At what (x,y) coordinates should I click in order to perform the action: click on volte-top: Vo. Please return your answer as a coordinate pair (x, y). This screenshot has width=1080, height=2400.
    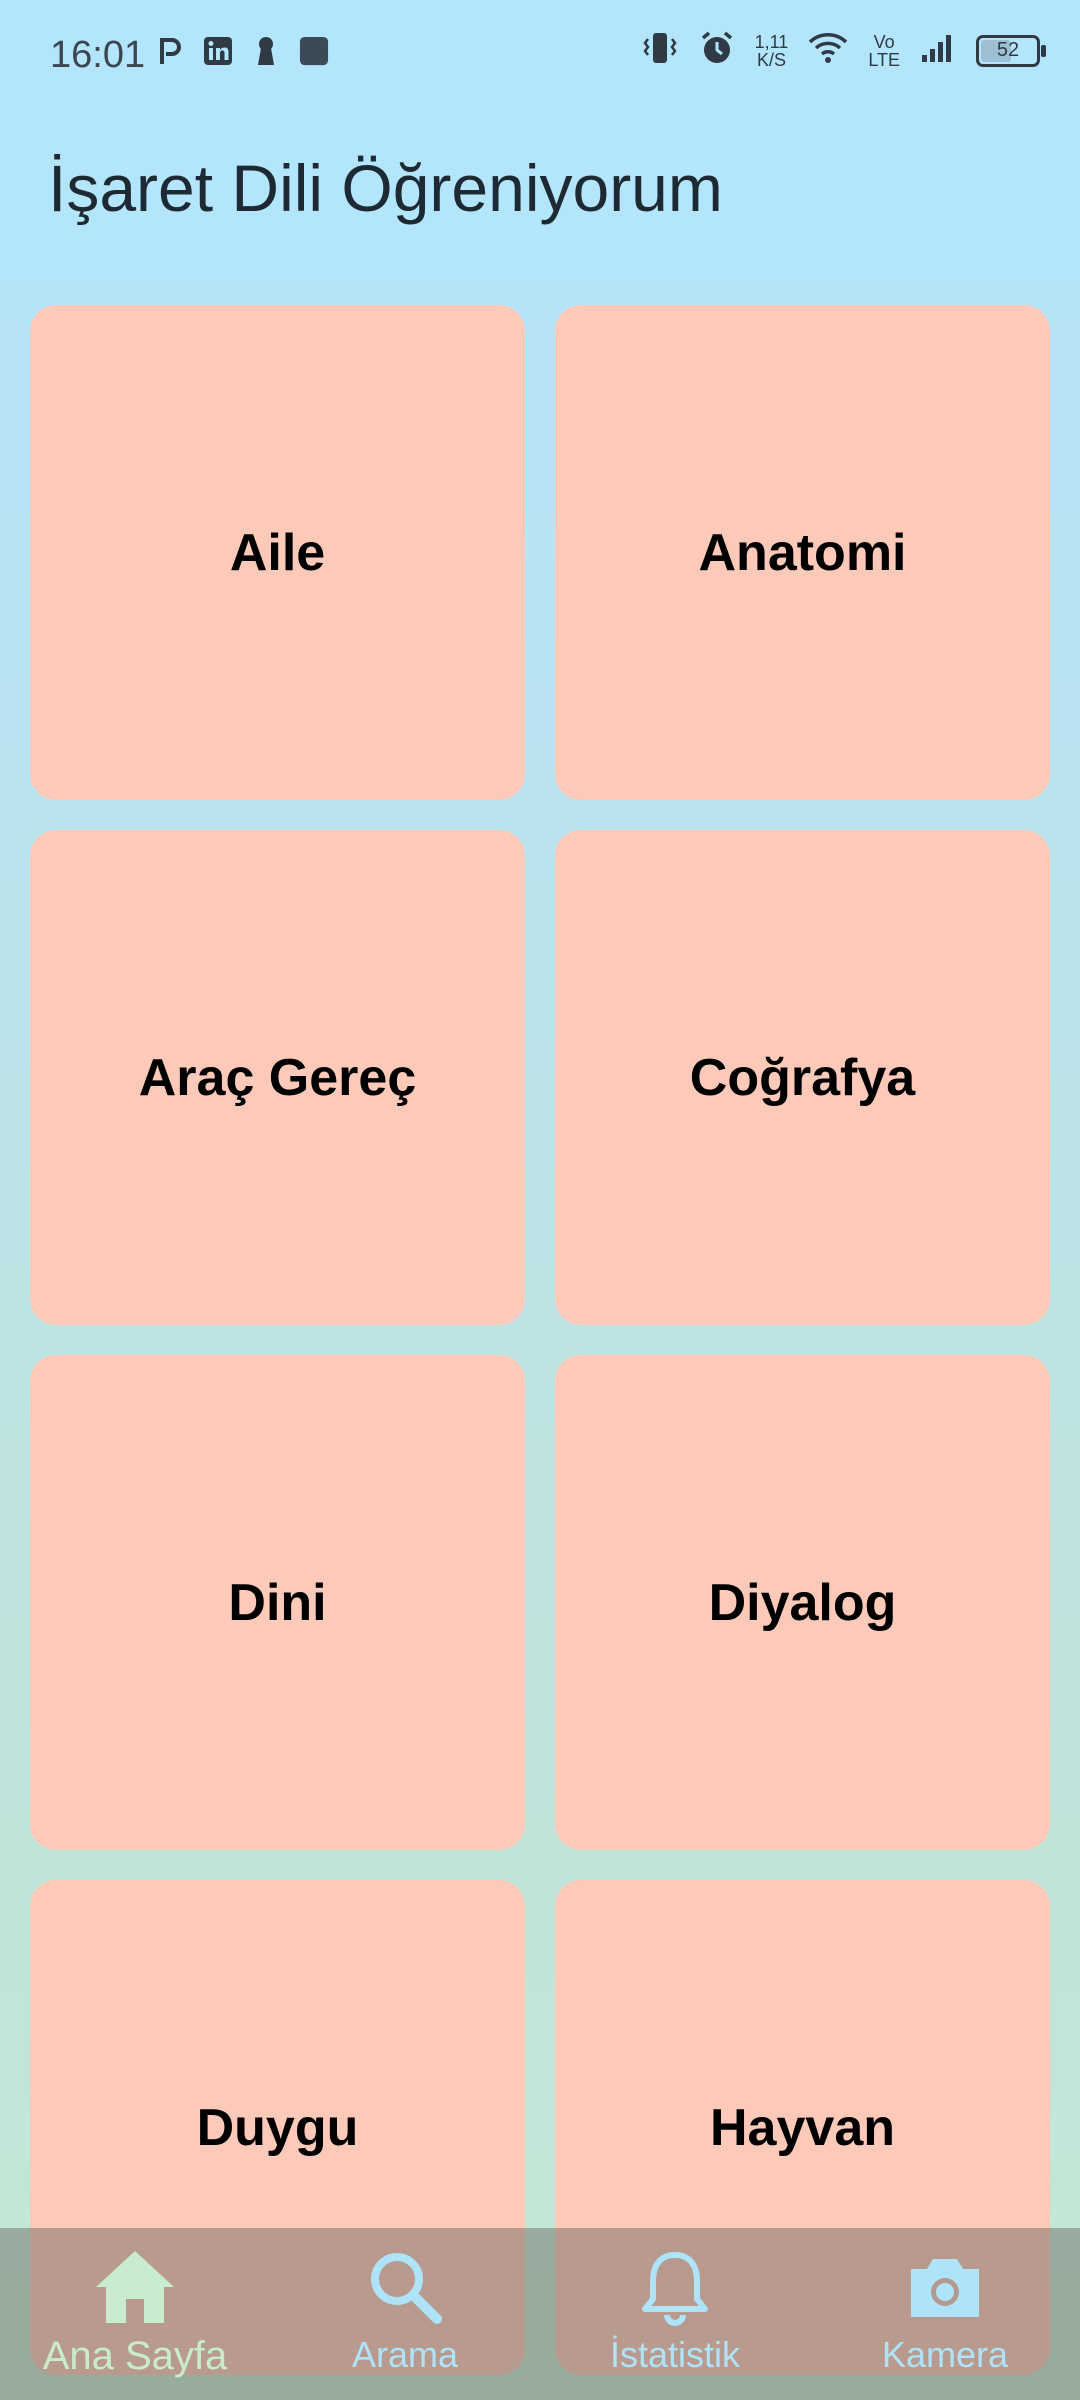
    Looking at the image, I should click on (884, 41).